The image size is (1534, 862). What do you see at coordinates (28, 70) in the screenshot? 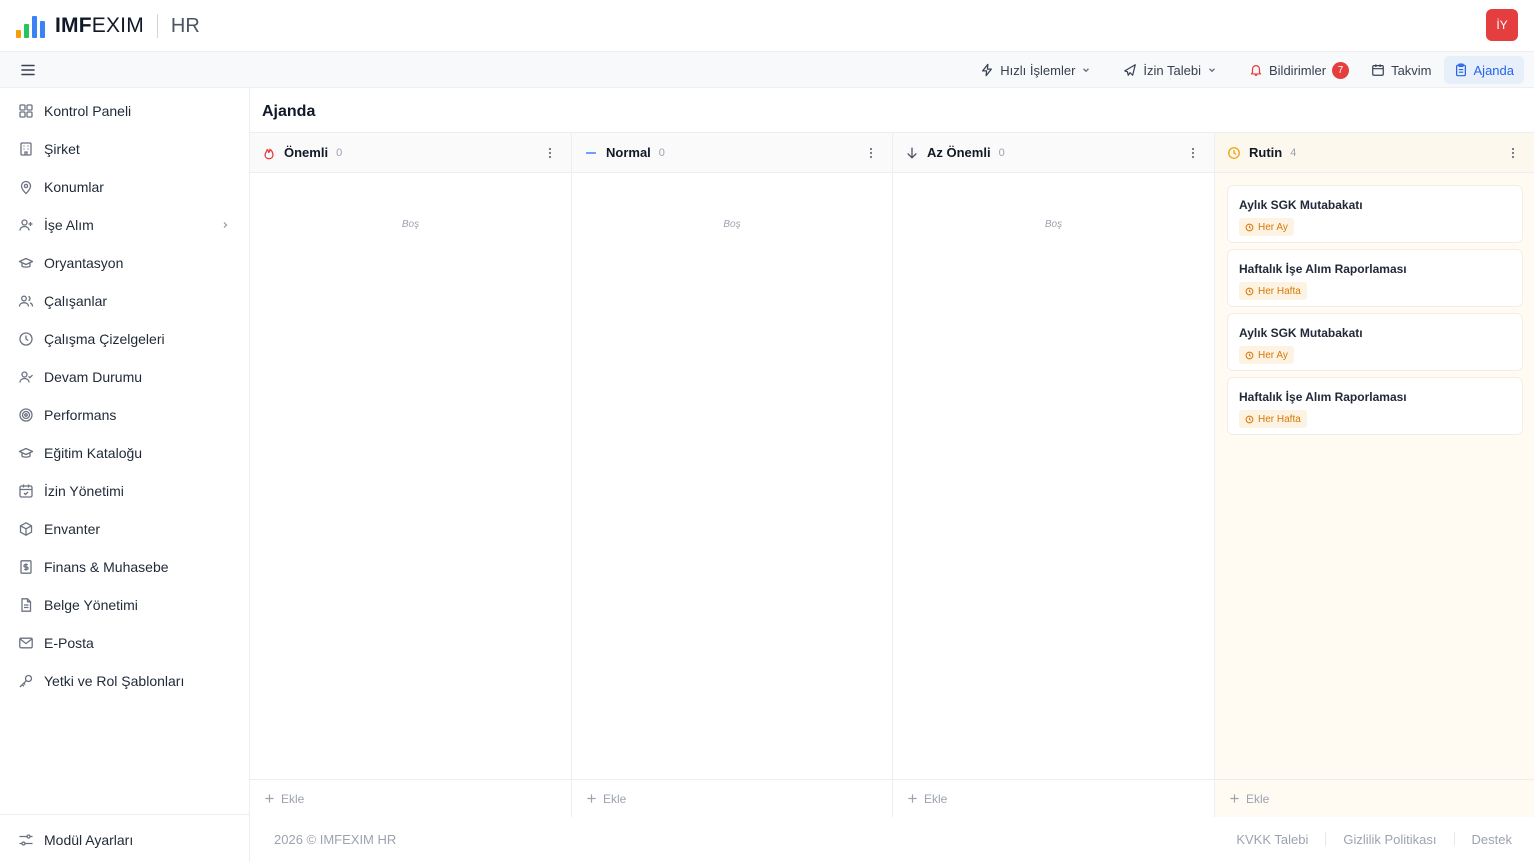
I see `menu-icon` at bounding box center [28, 70].